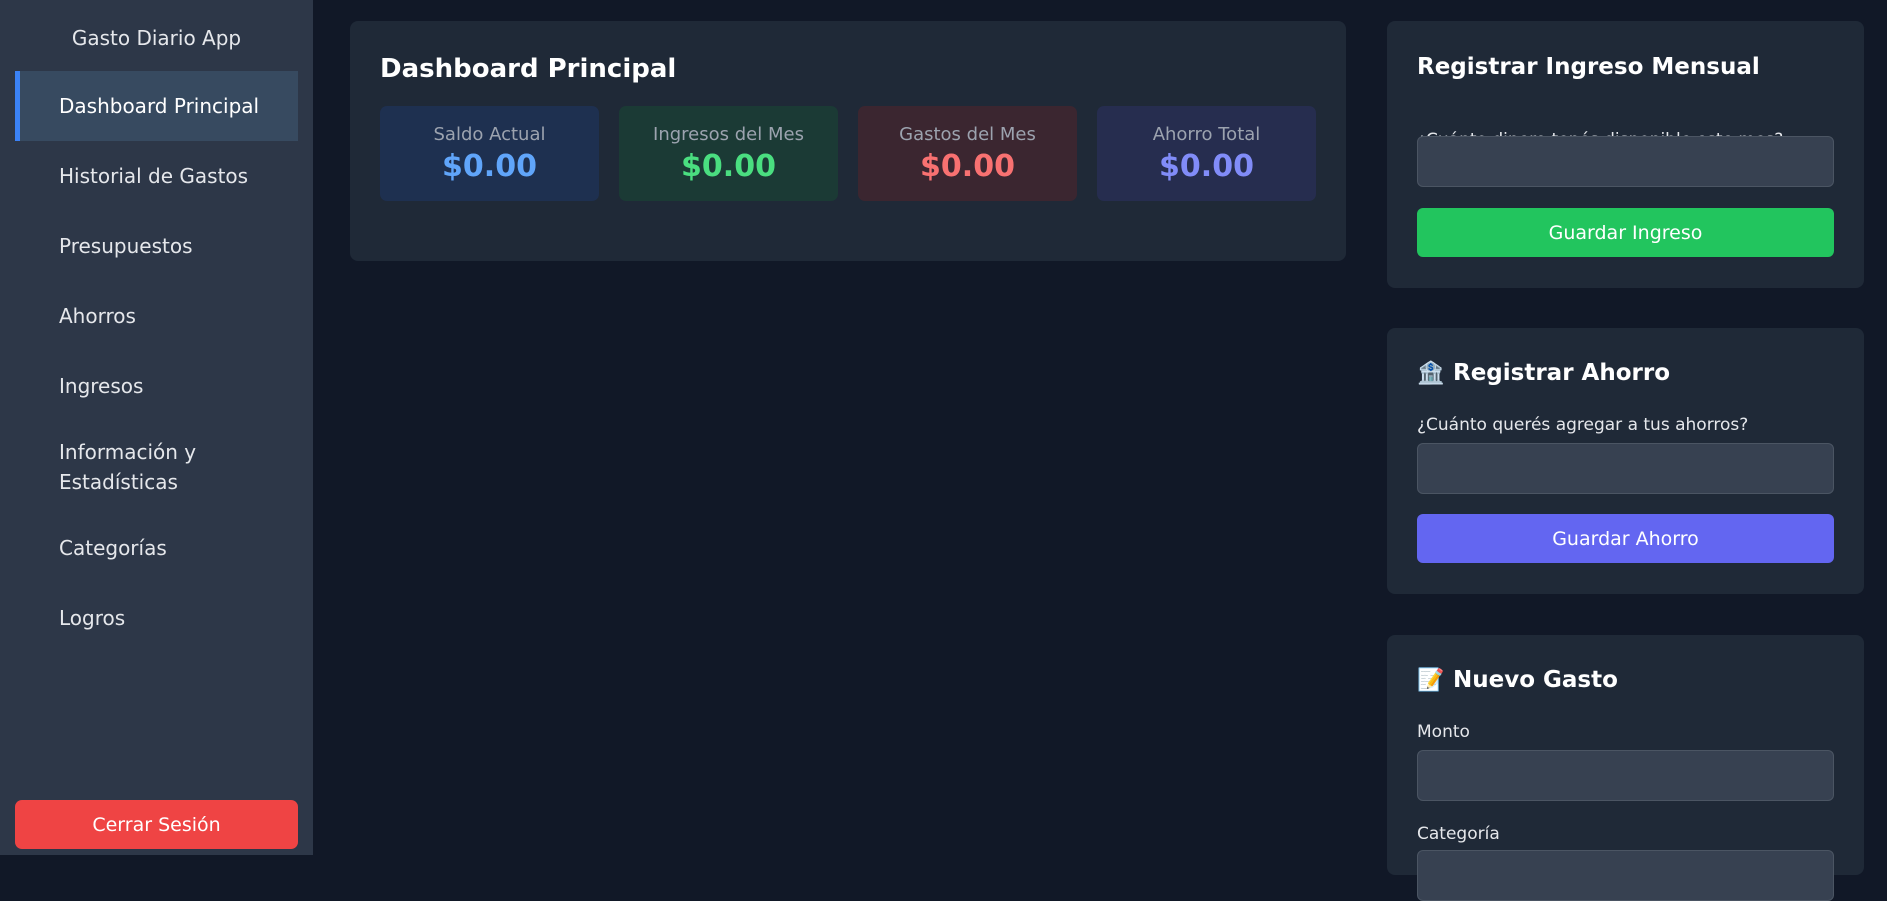 Image resolution: width=1887 pixels, height=901 pixels. I want to click on stat-card-income: Ingresos del Mes $0.00, so click(728, 153).